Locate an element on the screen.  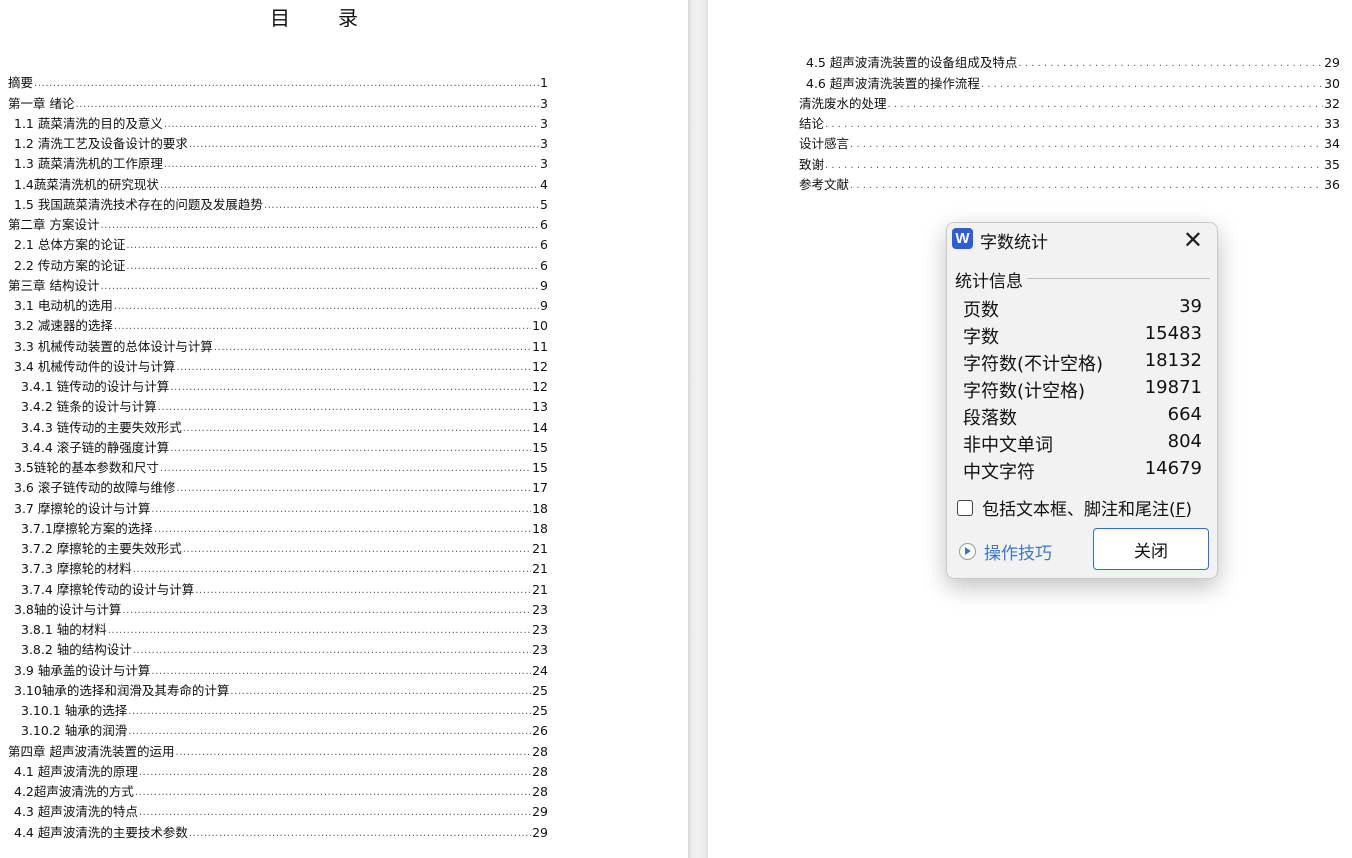
toc-entry: 4.3 超声波清洗的特点 29 is located at coordinates (278, 812).